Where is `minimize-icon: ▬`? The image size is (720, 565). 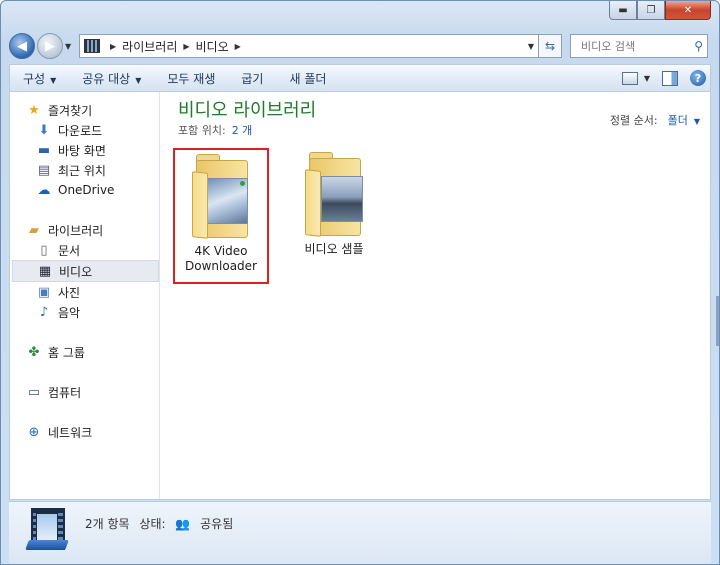
minimize-icon: ▬ is located at coordinates (623, 10).